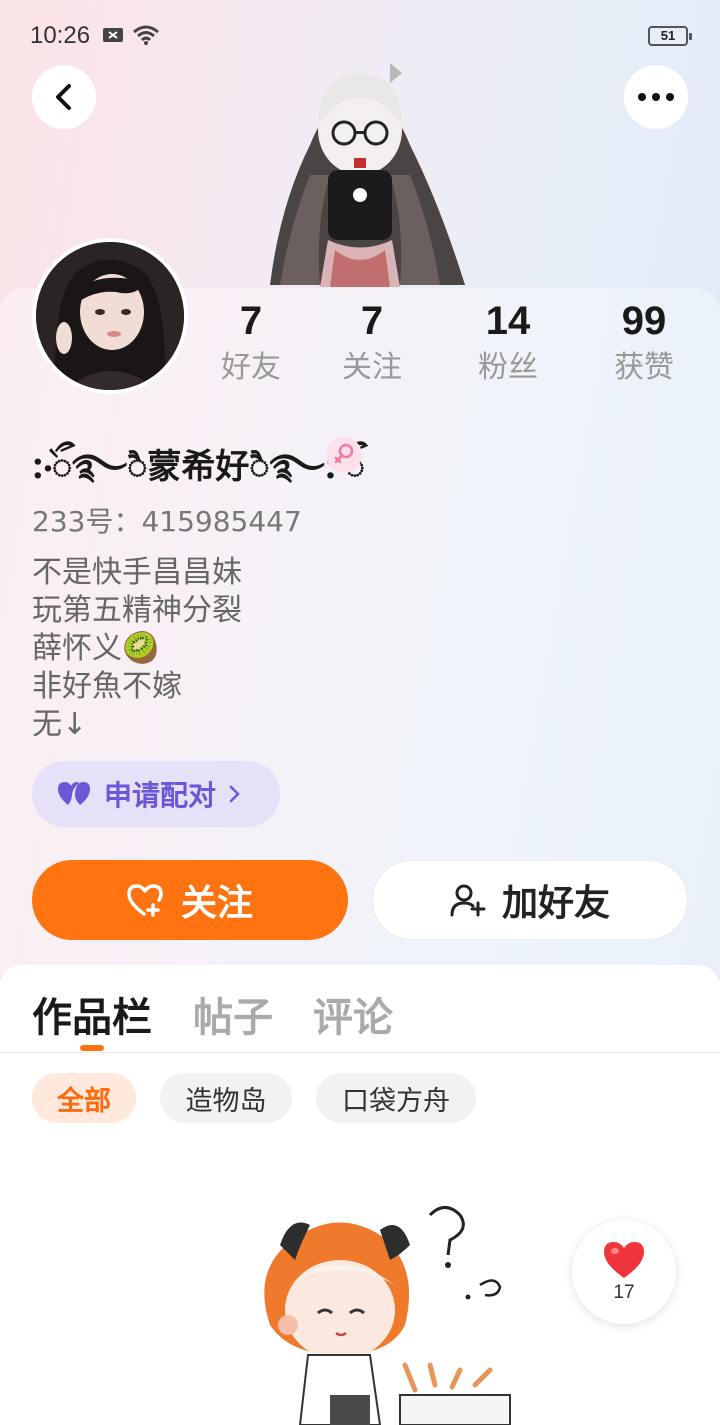 The width and height of the screenshot is (720, 1425). I want to click on user-bio: 不是快手昌昌妹 玩第五精神分裂 薛怀义🥝 非好魚不嫁 无↓, so click(137, 649).